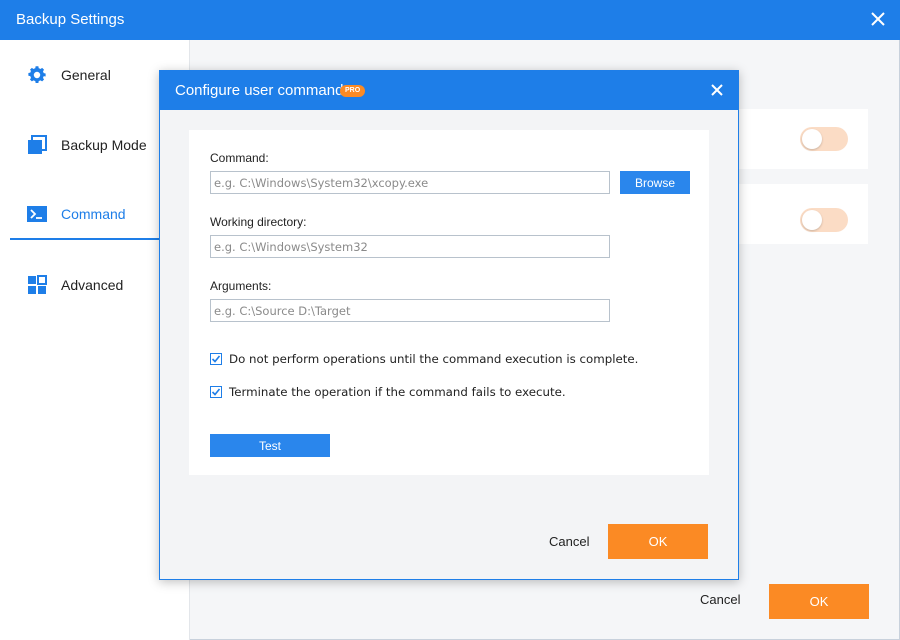 The width and height of the screenshot is (900, 640). I want to click on sidebar-item-label: Command, so click(93, 214).